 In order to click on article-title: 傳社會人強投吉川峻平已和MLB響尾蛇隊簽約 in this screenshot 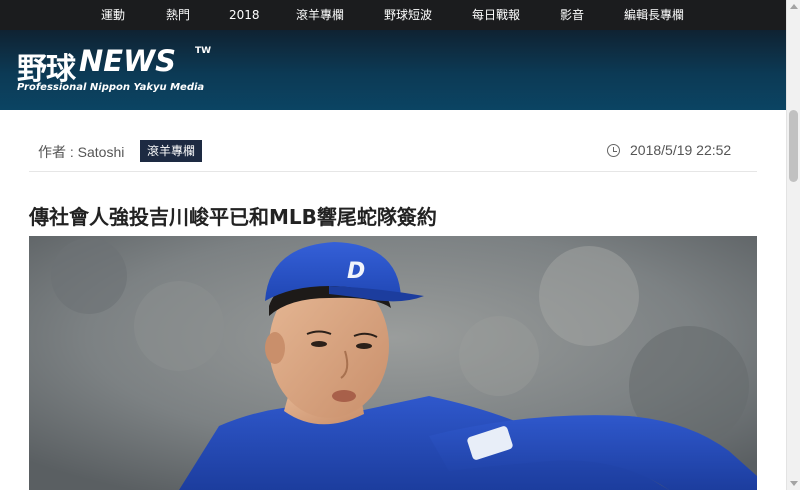, I will do `click(233, 217)`.